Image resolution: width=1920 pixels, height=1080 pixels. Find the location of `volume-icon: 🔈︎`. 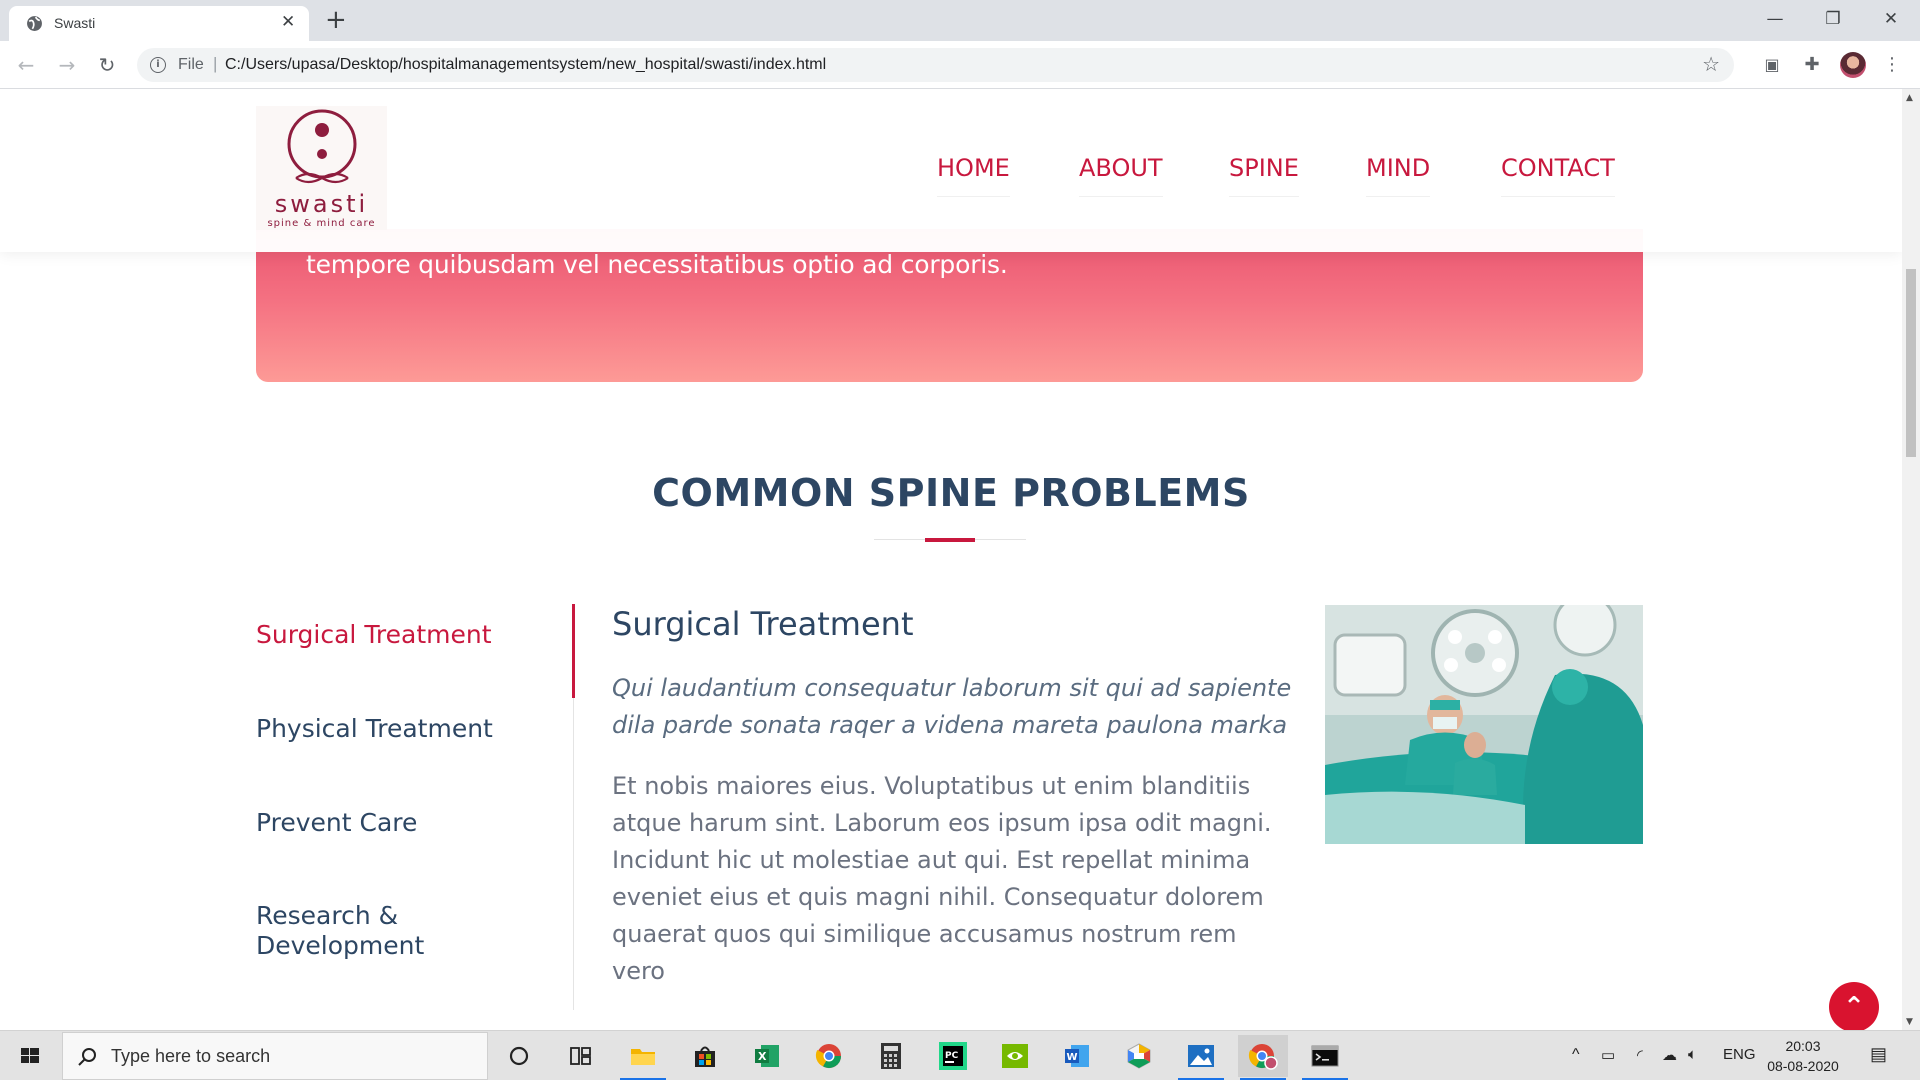

volume-icon: 🔈︎ is located at coordinates (1692, 1054).